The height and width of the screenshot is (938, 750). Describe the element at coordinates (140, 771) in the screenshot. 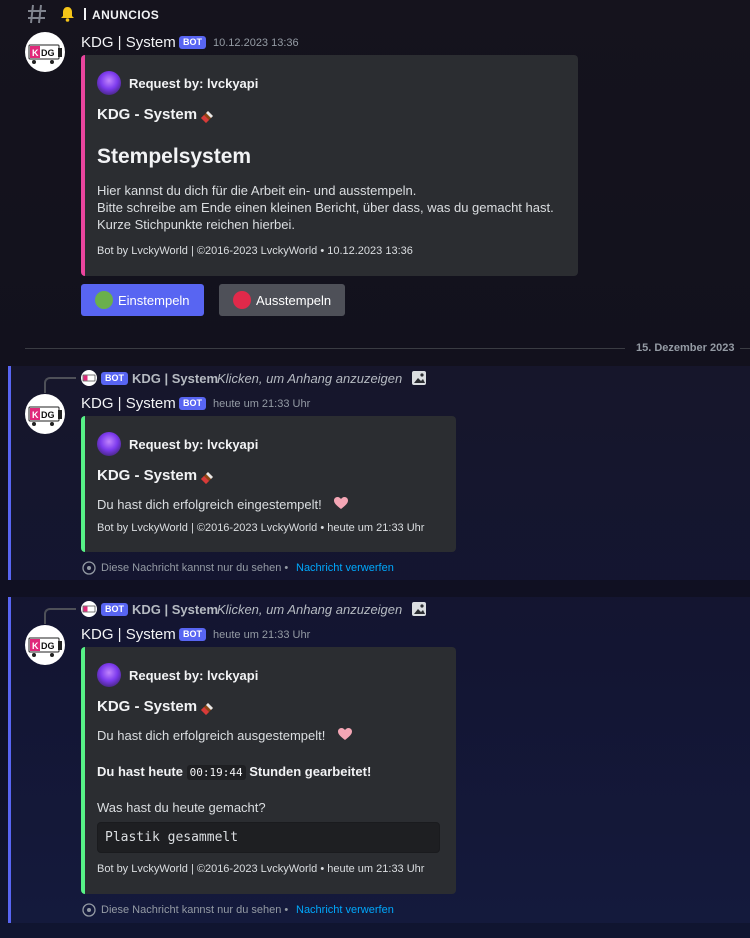

I see `worked-prefix: Du hast heute` at that location.